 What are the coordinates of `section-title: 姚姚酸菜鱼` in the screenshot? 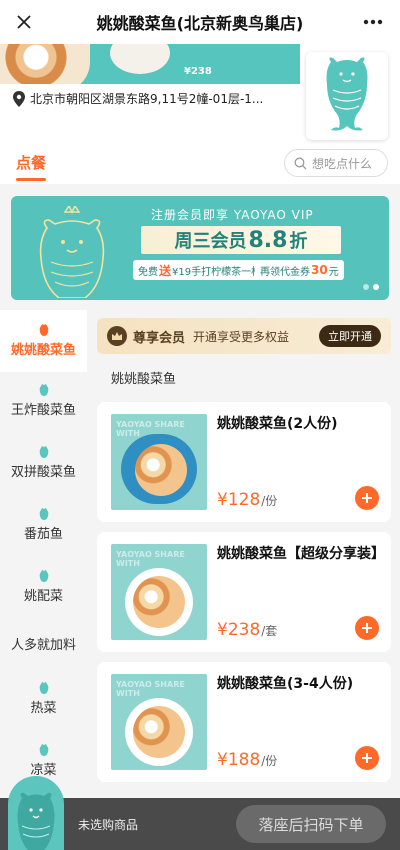 It's located at (144, 379).